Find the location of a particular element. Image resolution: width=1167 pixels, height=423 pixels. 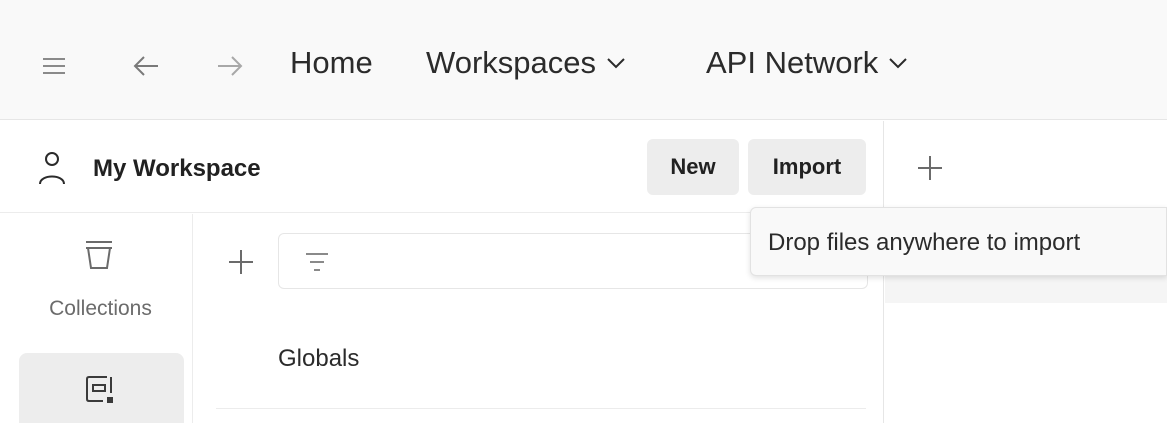

nav-workspaces-label: Workspaces is located at coordinates (511, 62).